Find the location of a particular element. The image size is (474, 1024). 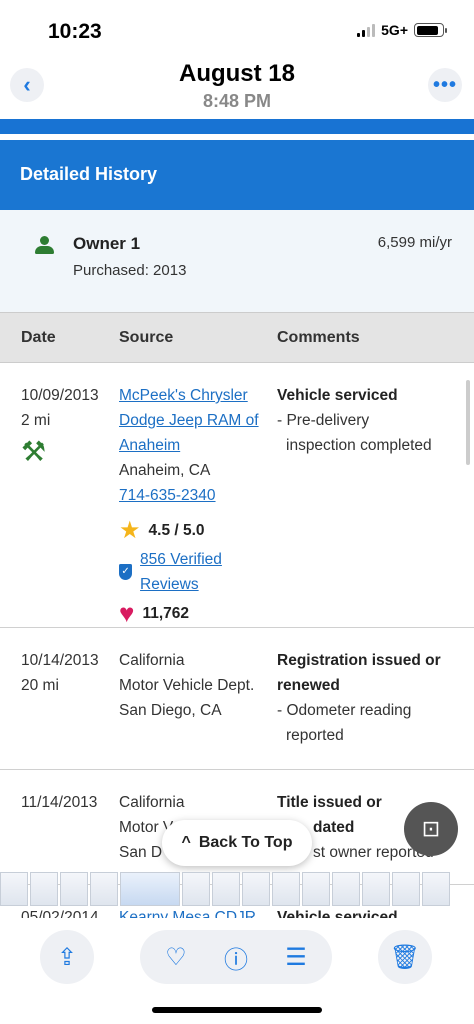

star-icon: ★ is located at coordinates (130, 530).